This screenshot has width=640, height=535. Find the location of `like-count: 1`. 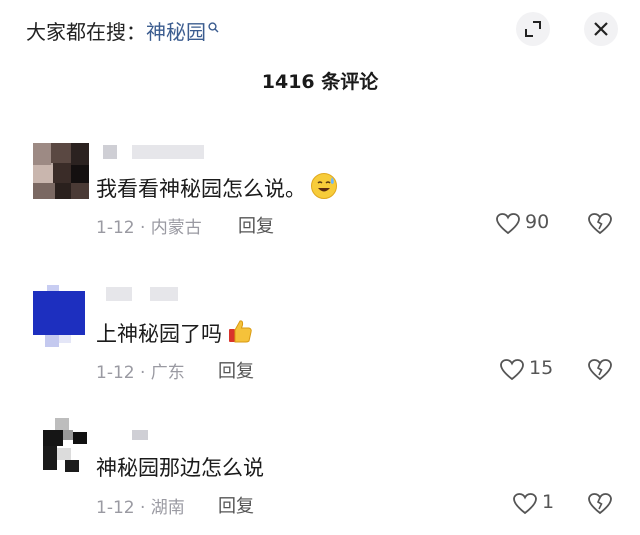

like-count: 1 is located at coordinates (548, 502).